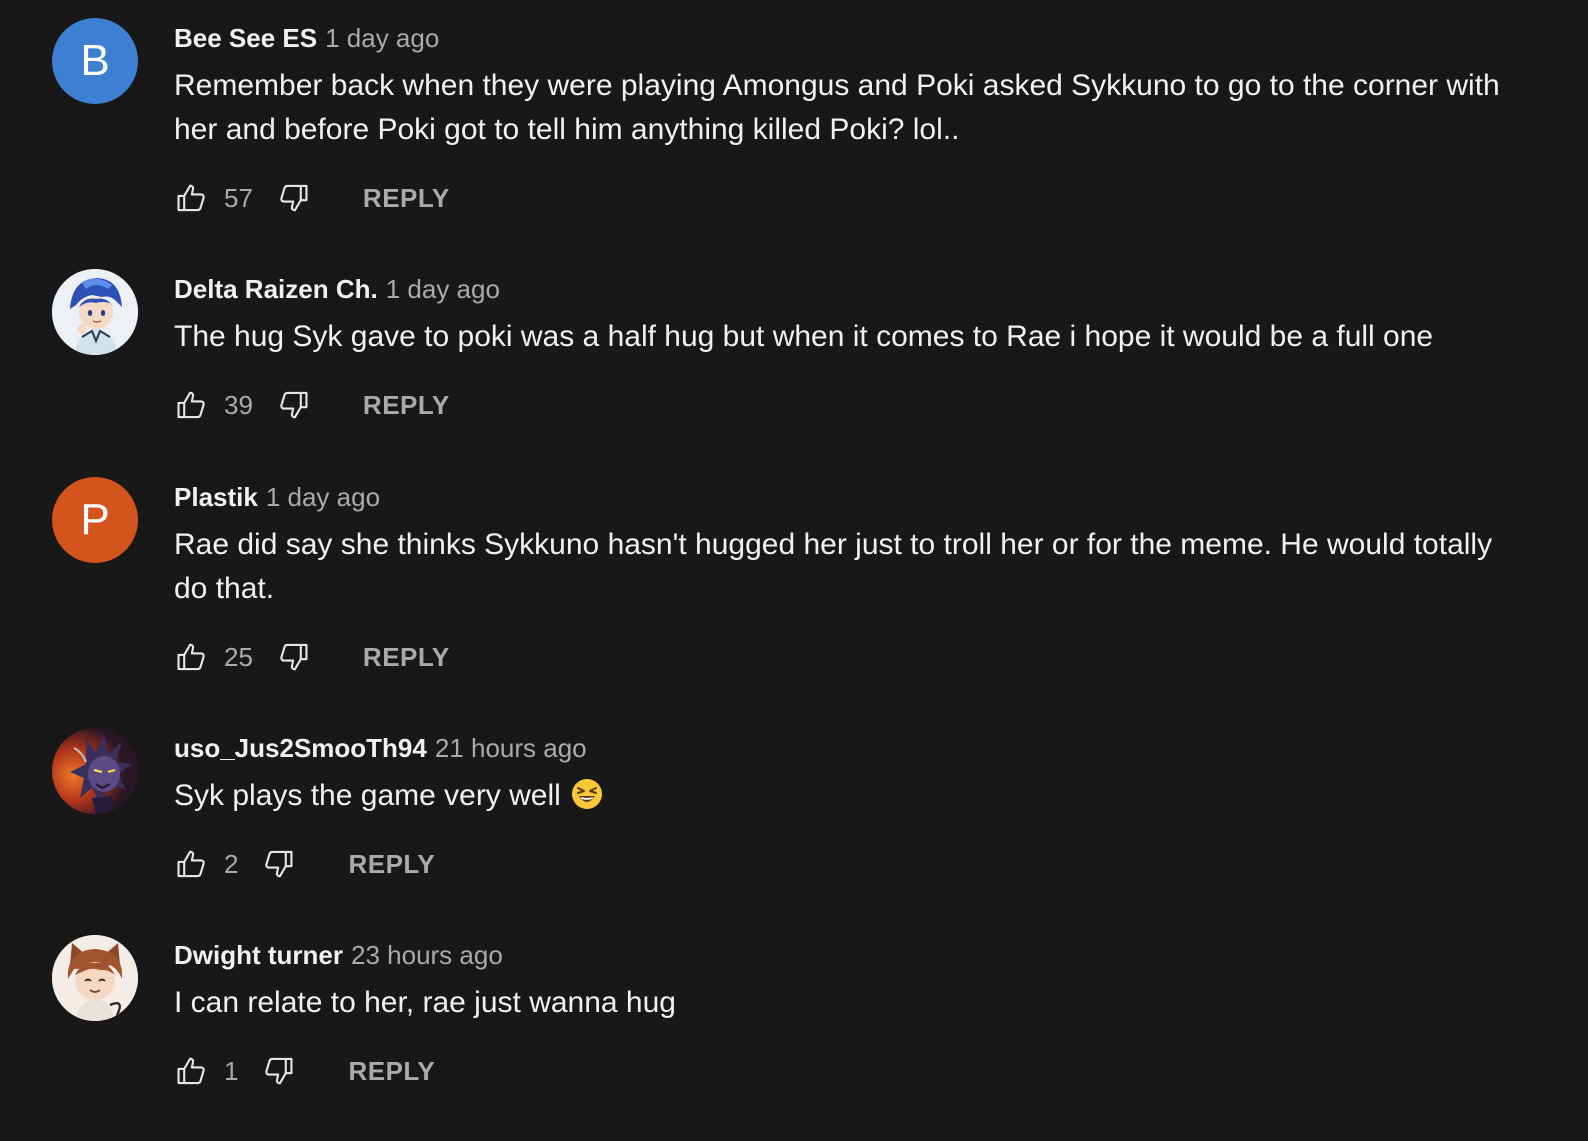 This screenshot has width=1588, height=1141. I want to click on comment-header: Bee See ES 1 day ago, so click(854, 38).